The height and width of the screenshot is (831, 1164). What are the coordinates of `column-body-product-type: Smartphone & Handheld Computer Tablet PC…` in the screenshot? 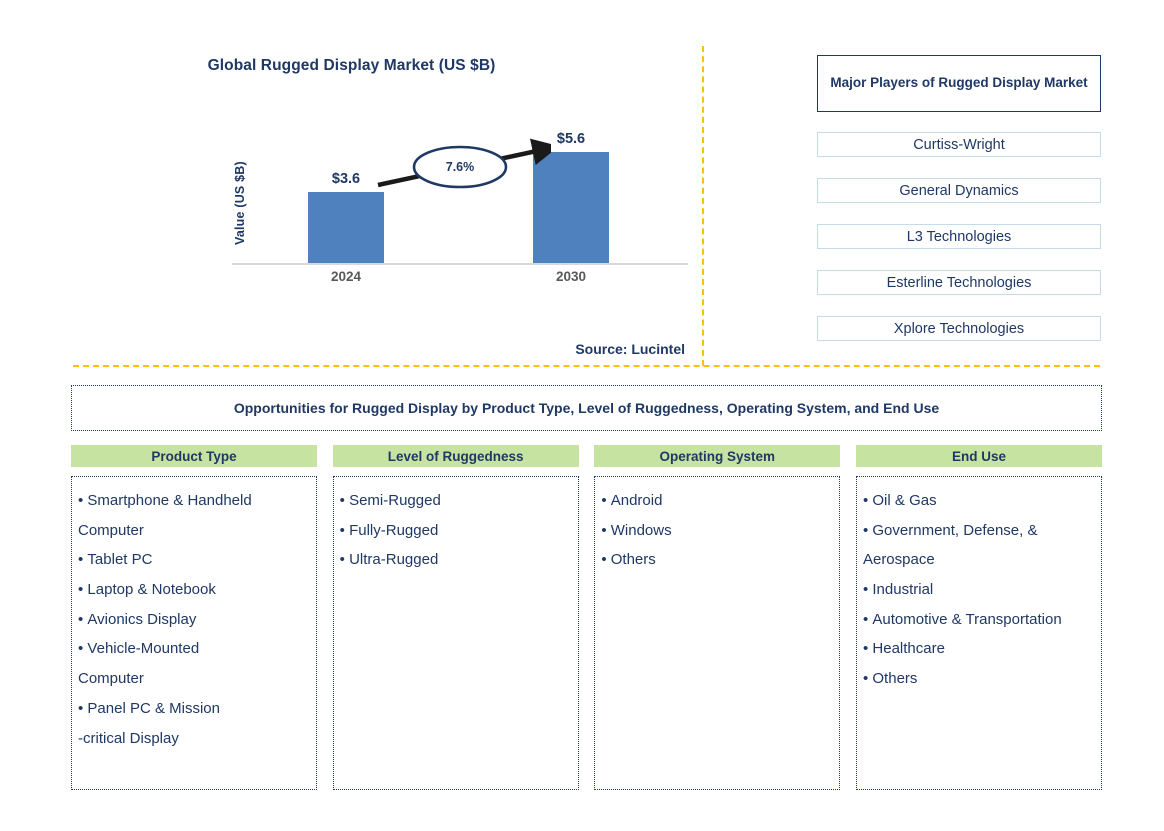 It's located at (194, 633).